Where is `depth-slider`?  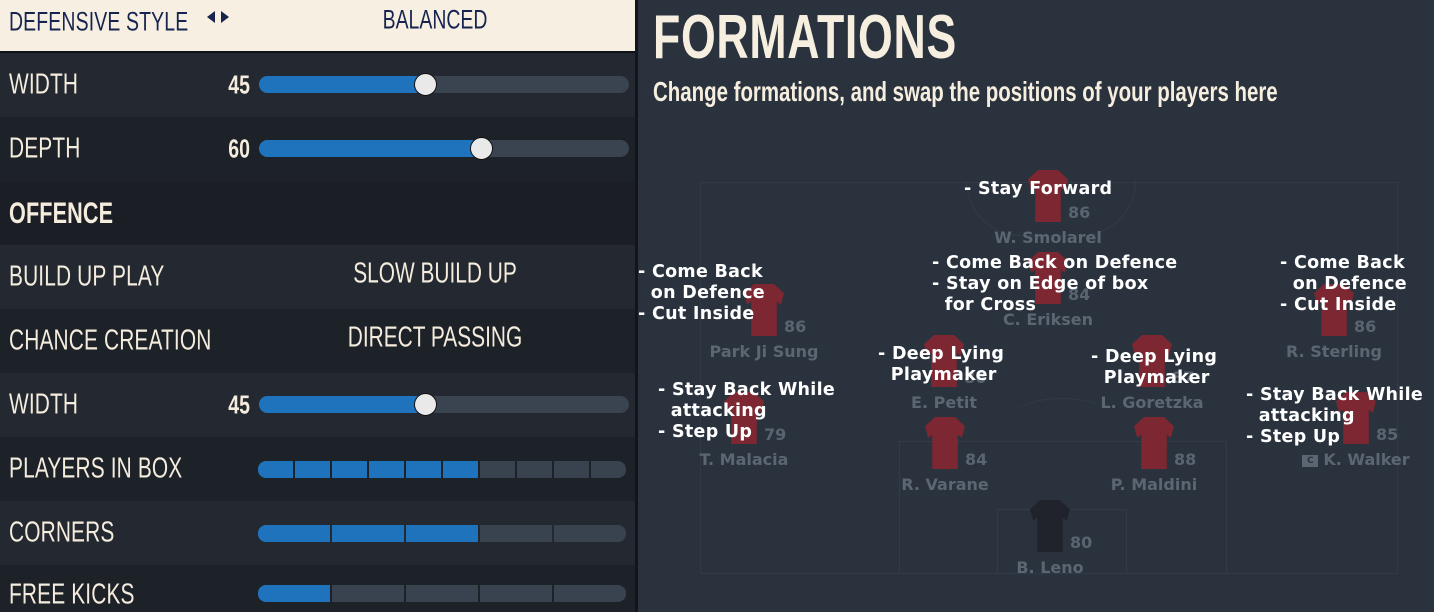 depth-slider is located at coordinates (444, 148).